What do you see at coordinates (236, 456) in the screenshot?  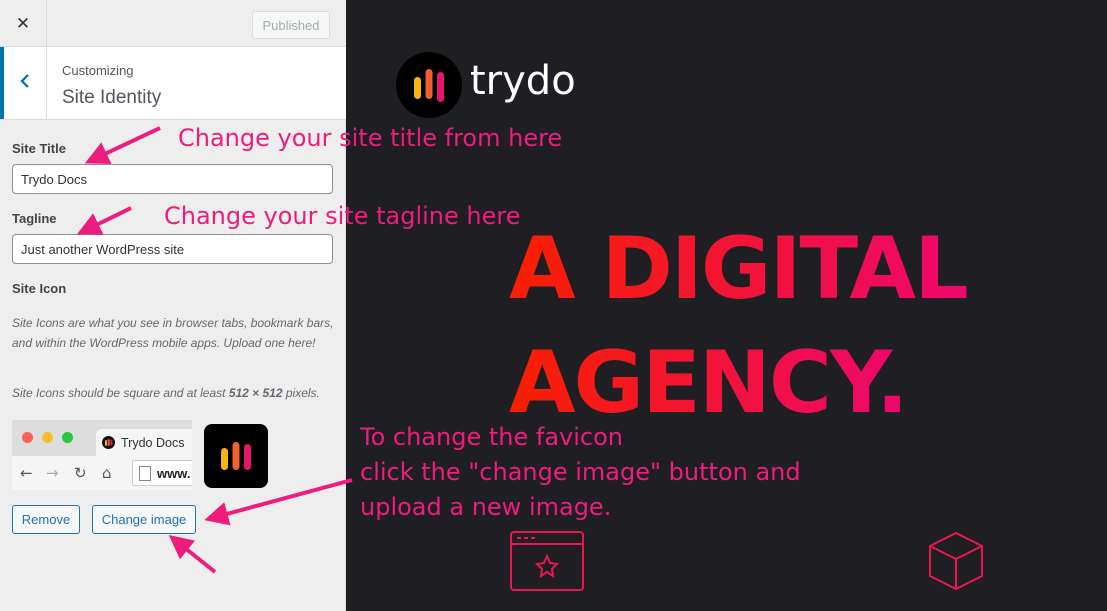 I see `app-icon-preview` at bounding box center [236, 456].